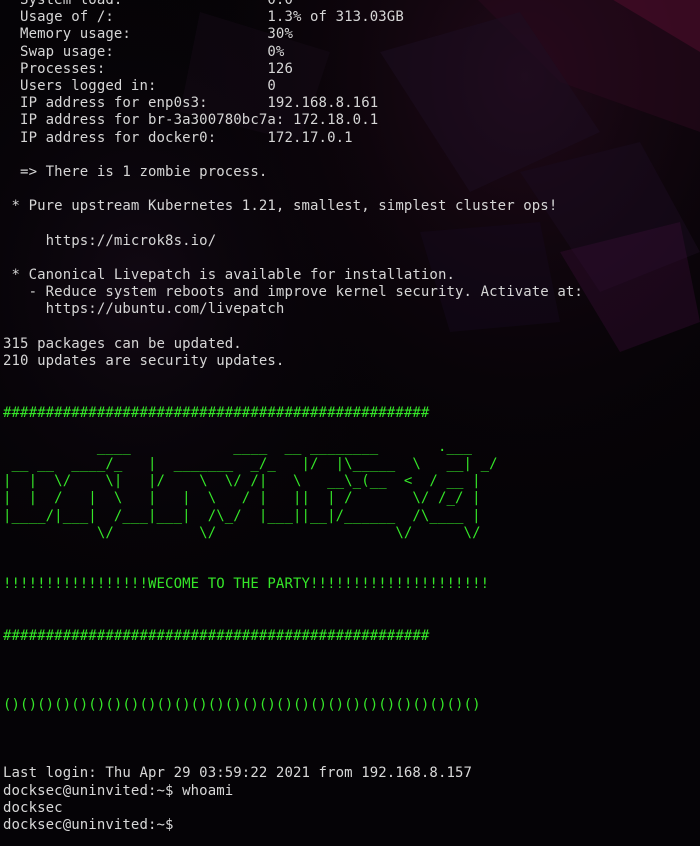 Image resolution: width=700 pixels, height=846 pixels. Describe the element at coordinates (139, 85) in the screenshot. I see `sysinfo-users: Users logged in: 0` at that location.